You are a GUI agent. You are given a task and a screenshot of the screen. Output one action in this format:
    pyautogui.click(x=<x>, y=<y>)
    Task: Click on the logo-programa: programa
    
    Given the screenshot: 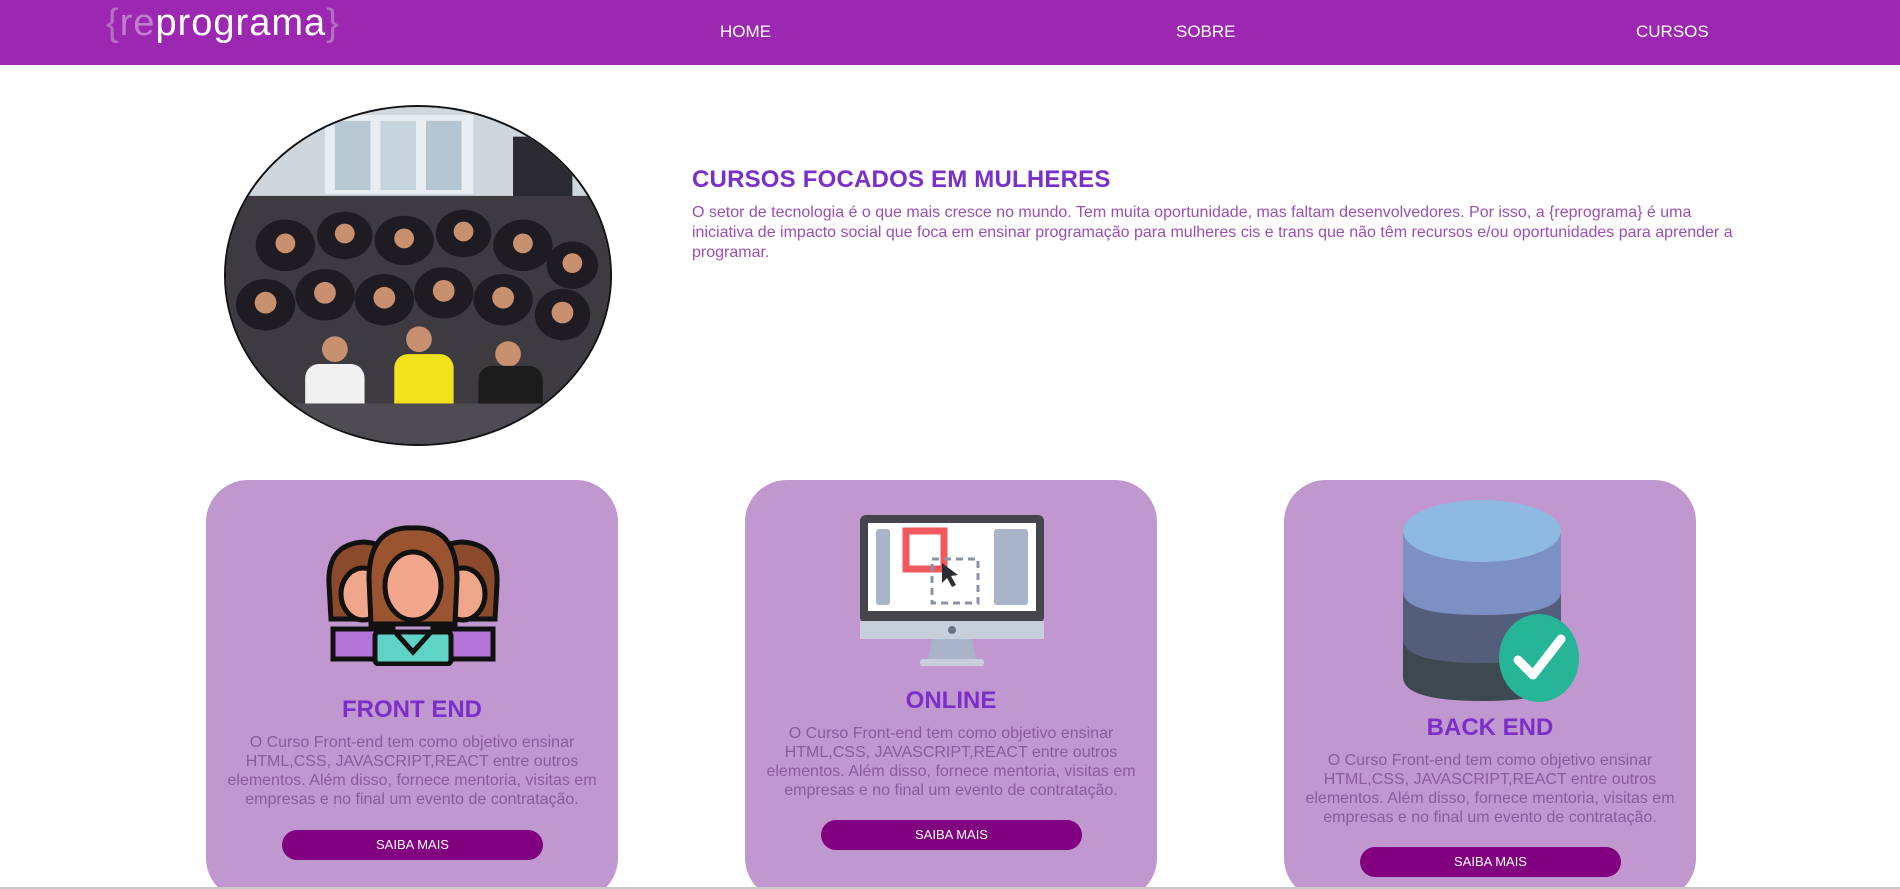 What is the action you would take?
    pyautogui.click(x=241, y=23)
    